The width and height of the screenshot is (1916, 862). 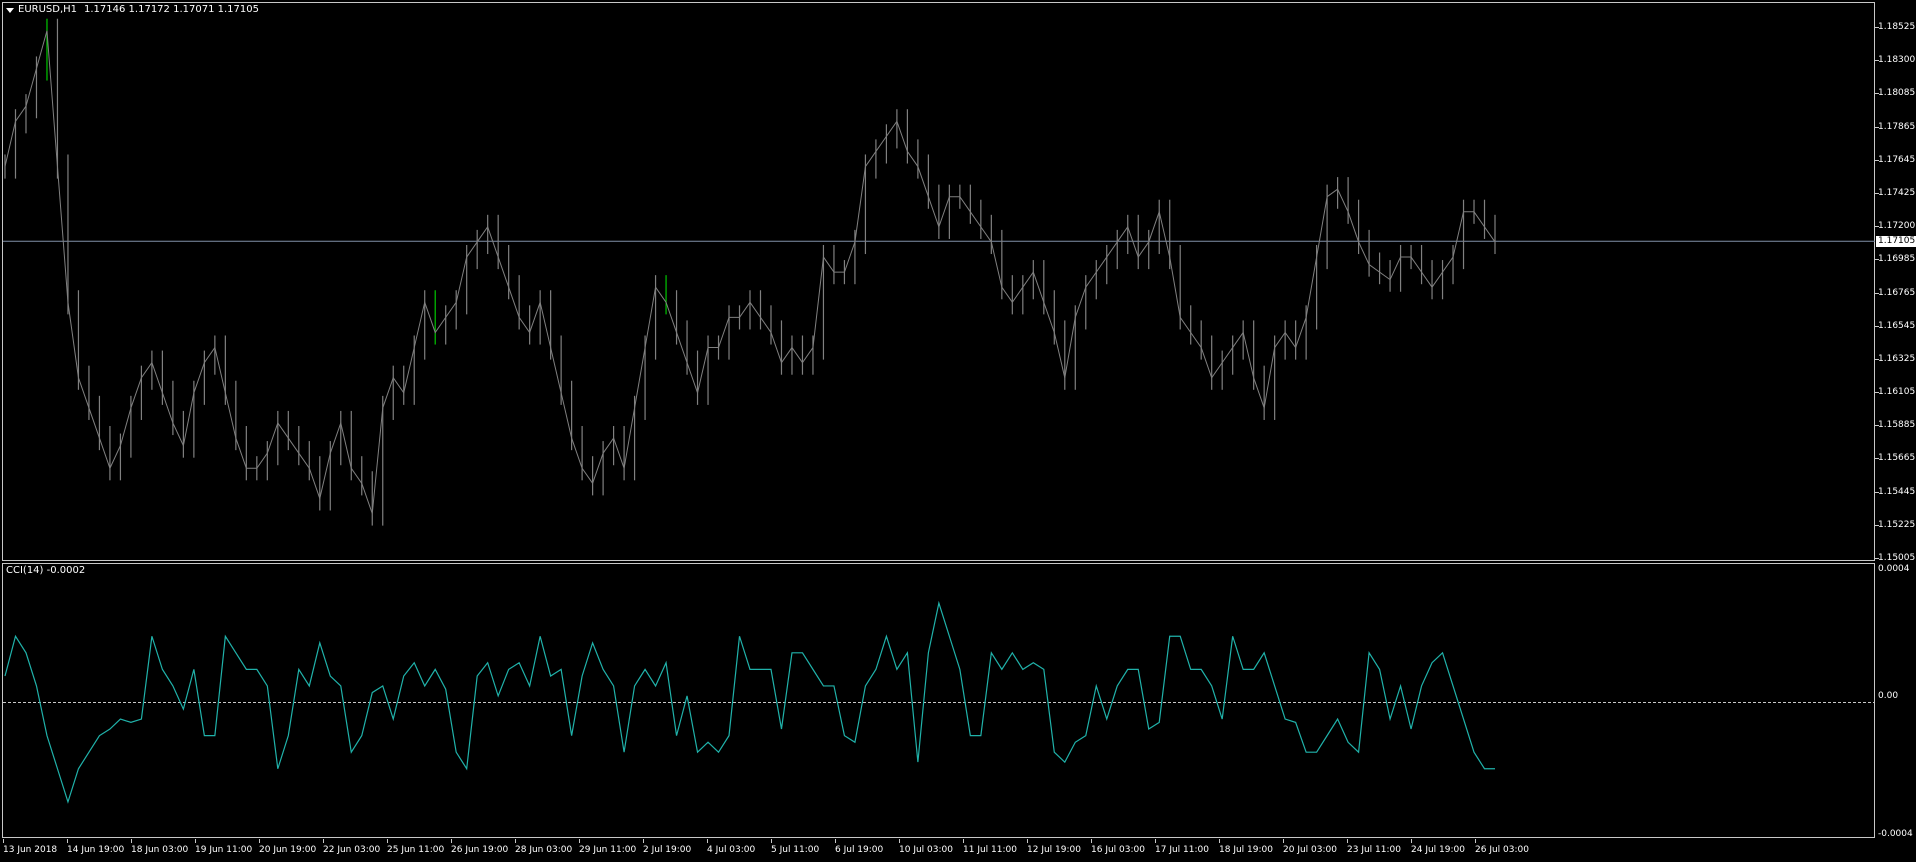 What do you see at coordinates (1246, 850) in the screenshot?
I see `time-axis-label: 18 Jul 19:00` at bounding box center [1246, 850].